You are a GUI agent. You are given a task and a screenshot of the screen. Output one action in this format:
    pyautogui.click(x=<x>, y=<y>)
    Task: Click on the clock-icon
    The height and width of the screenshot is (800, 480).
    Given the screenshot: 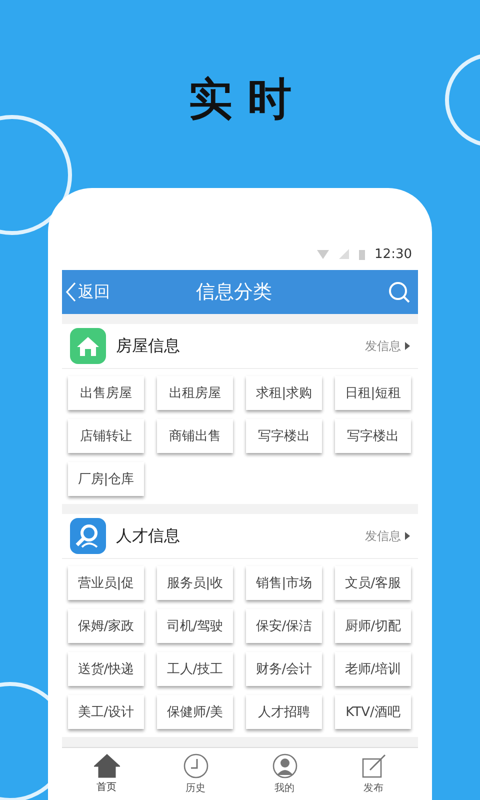 What is the action you would take?
    pyautogui.click(x=195, y=766)
    